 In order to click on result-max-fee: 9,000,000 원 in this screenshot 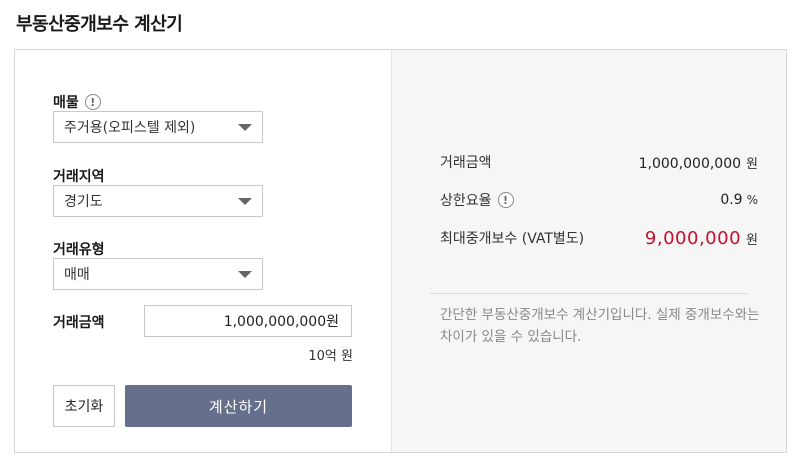, I will do `click(701, 238)`.